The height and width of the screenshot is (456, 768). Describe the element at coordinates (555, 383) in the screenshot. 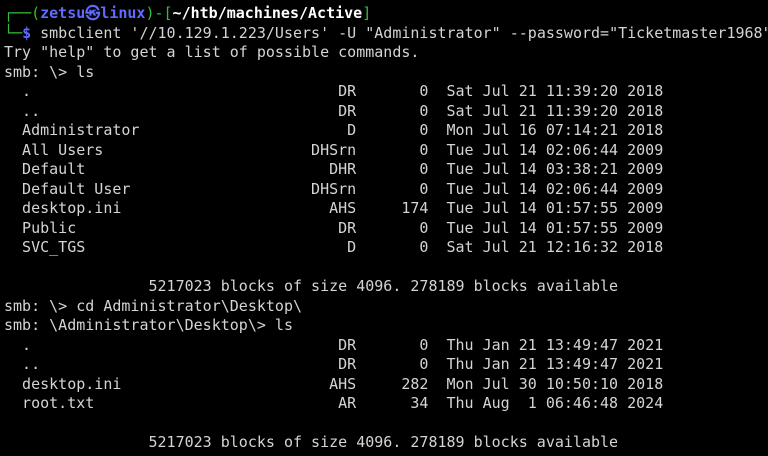

I see `file-date: Mon Jul 30 10:50:10 2018` at that location.